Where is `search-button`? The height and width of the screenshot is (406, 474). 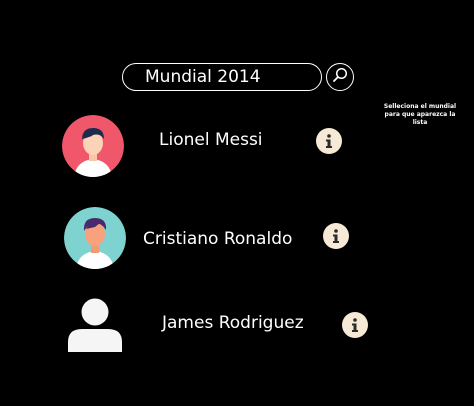
search-button is located at coordinates (340, 77).